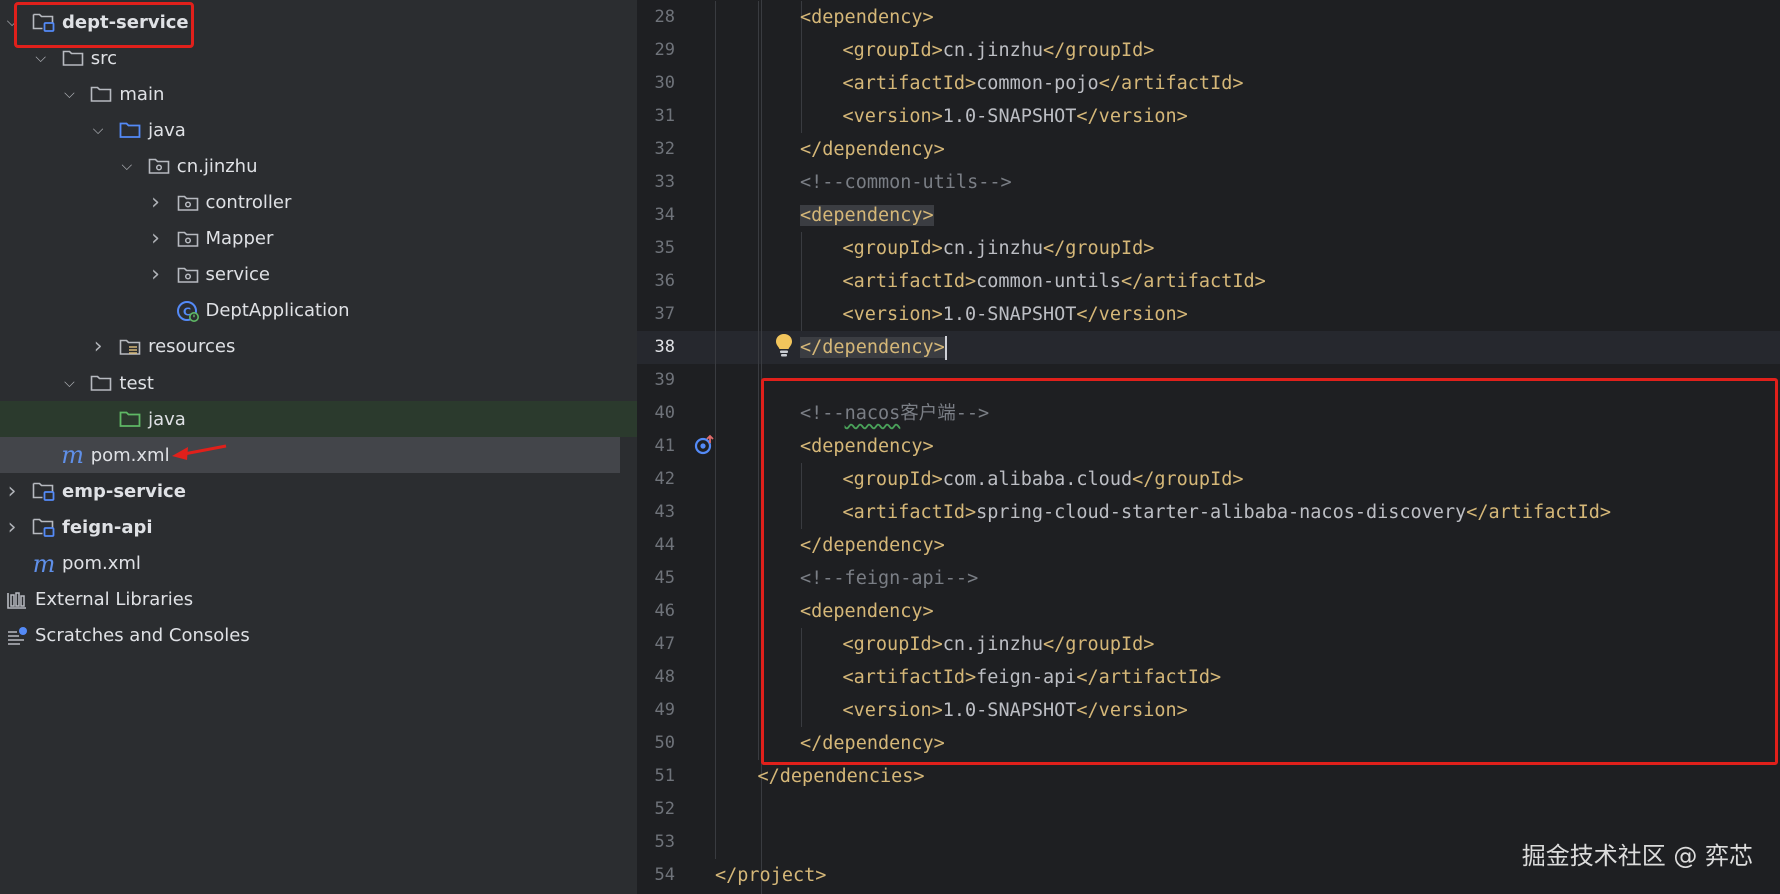  What do you see at coordinates (318, 491) in the screenshot?
I see `tree-item-emp-service: › emp-service` at bounding box center [318, 491].